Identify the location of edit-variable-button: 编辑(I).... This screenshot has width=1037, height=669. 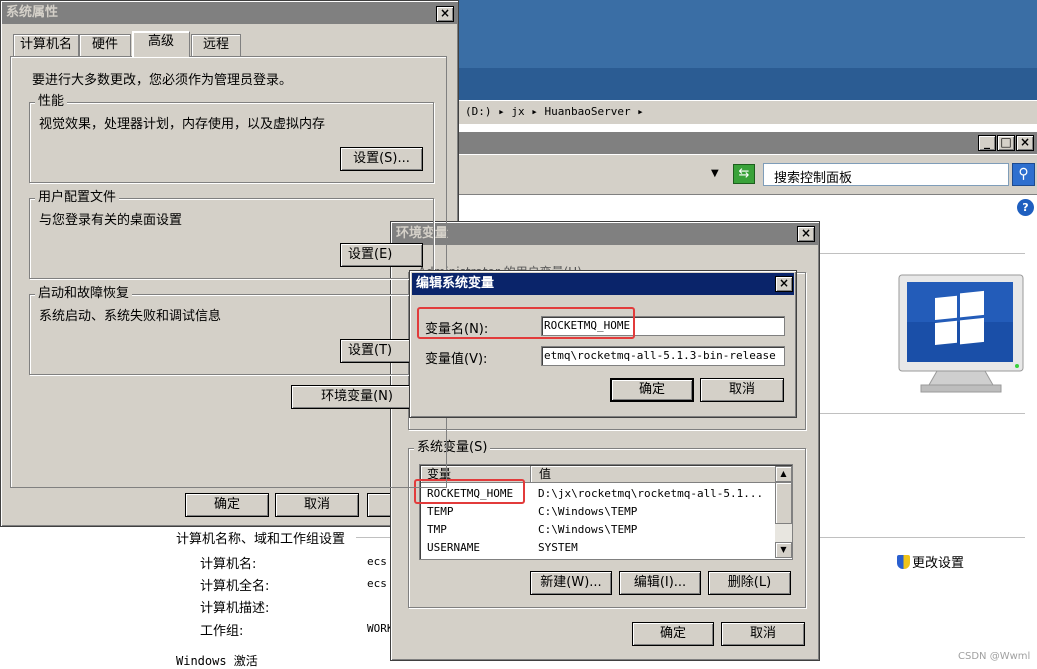
(660, 583).